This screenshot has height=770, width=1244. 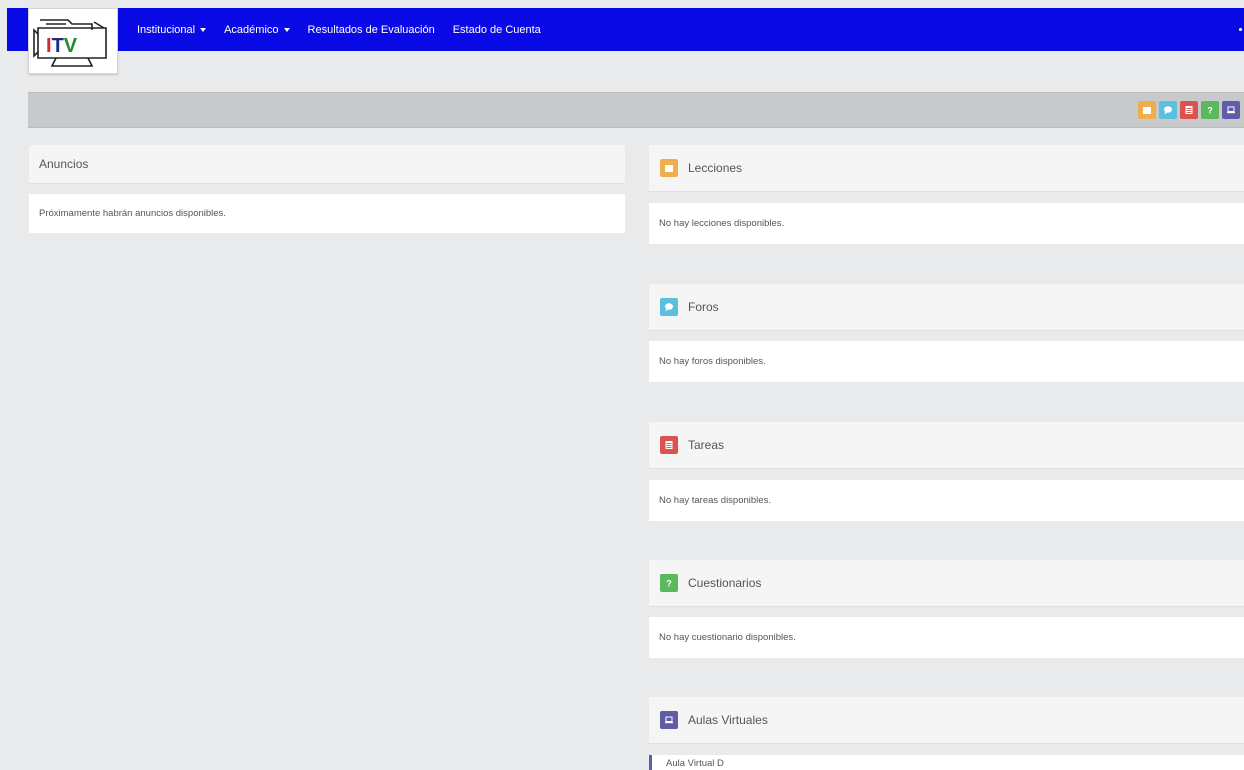 What do you see at coordinates (706, 445) in the screenshot?
I see `tareas-title: Tareas` at bounding box center [706, 445].